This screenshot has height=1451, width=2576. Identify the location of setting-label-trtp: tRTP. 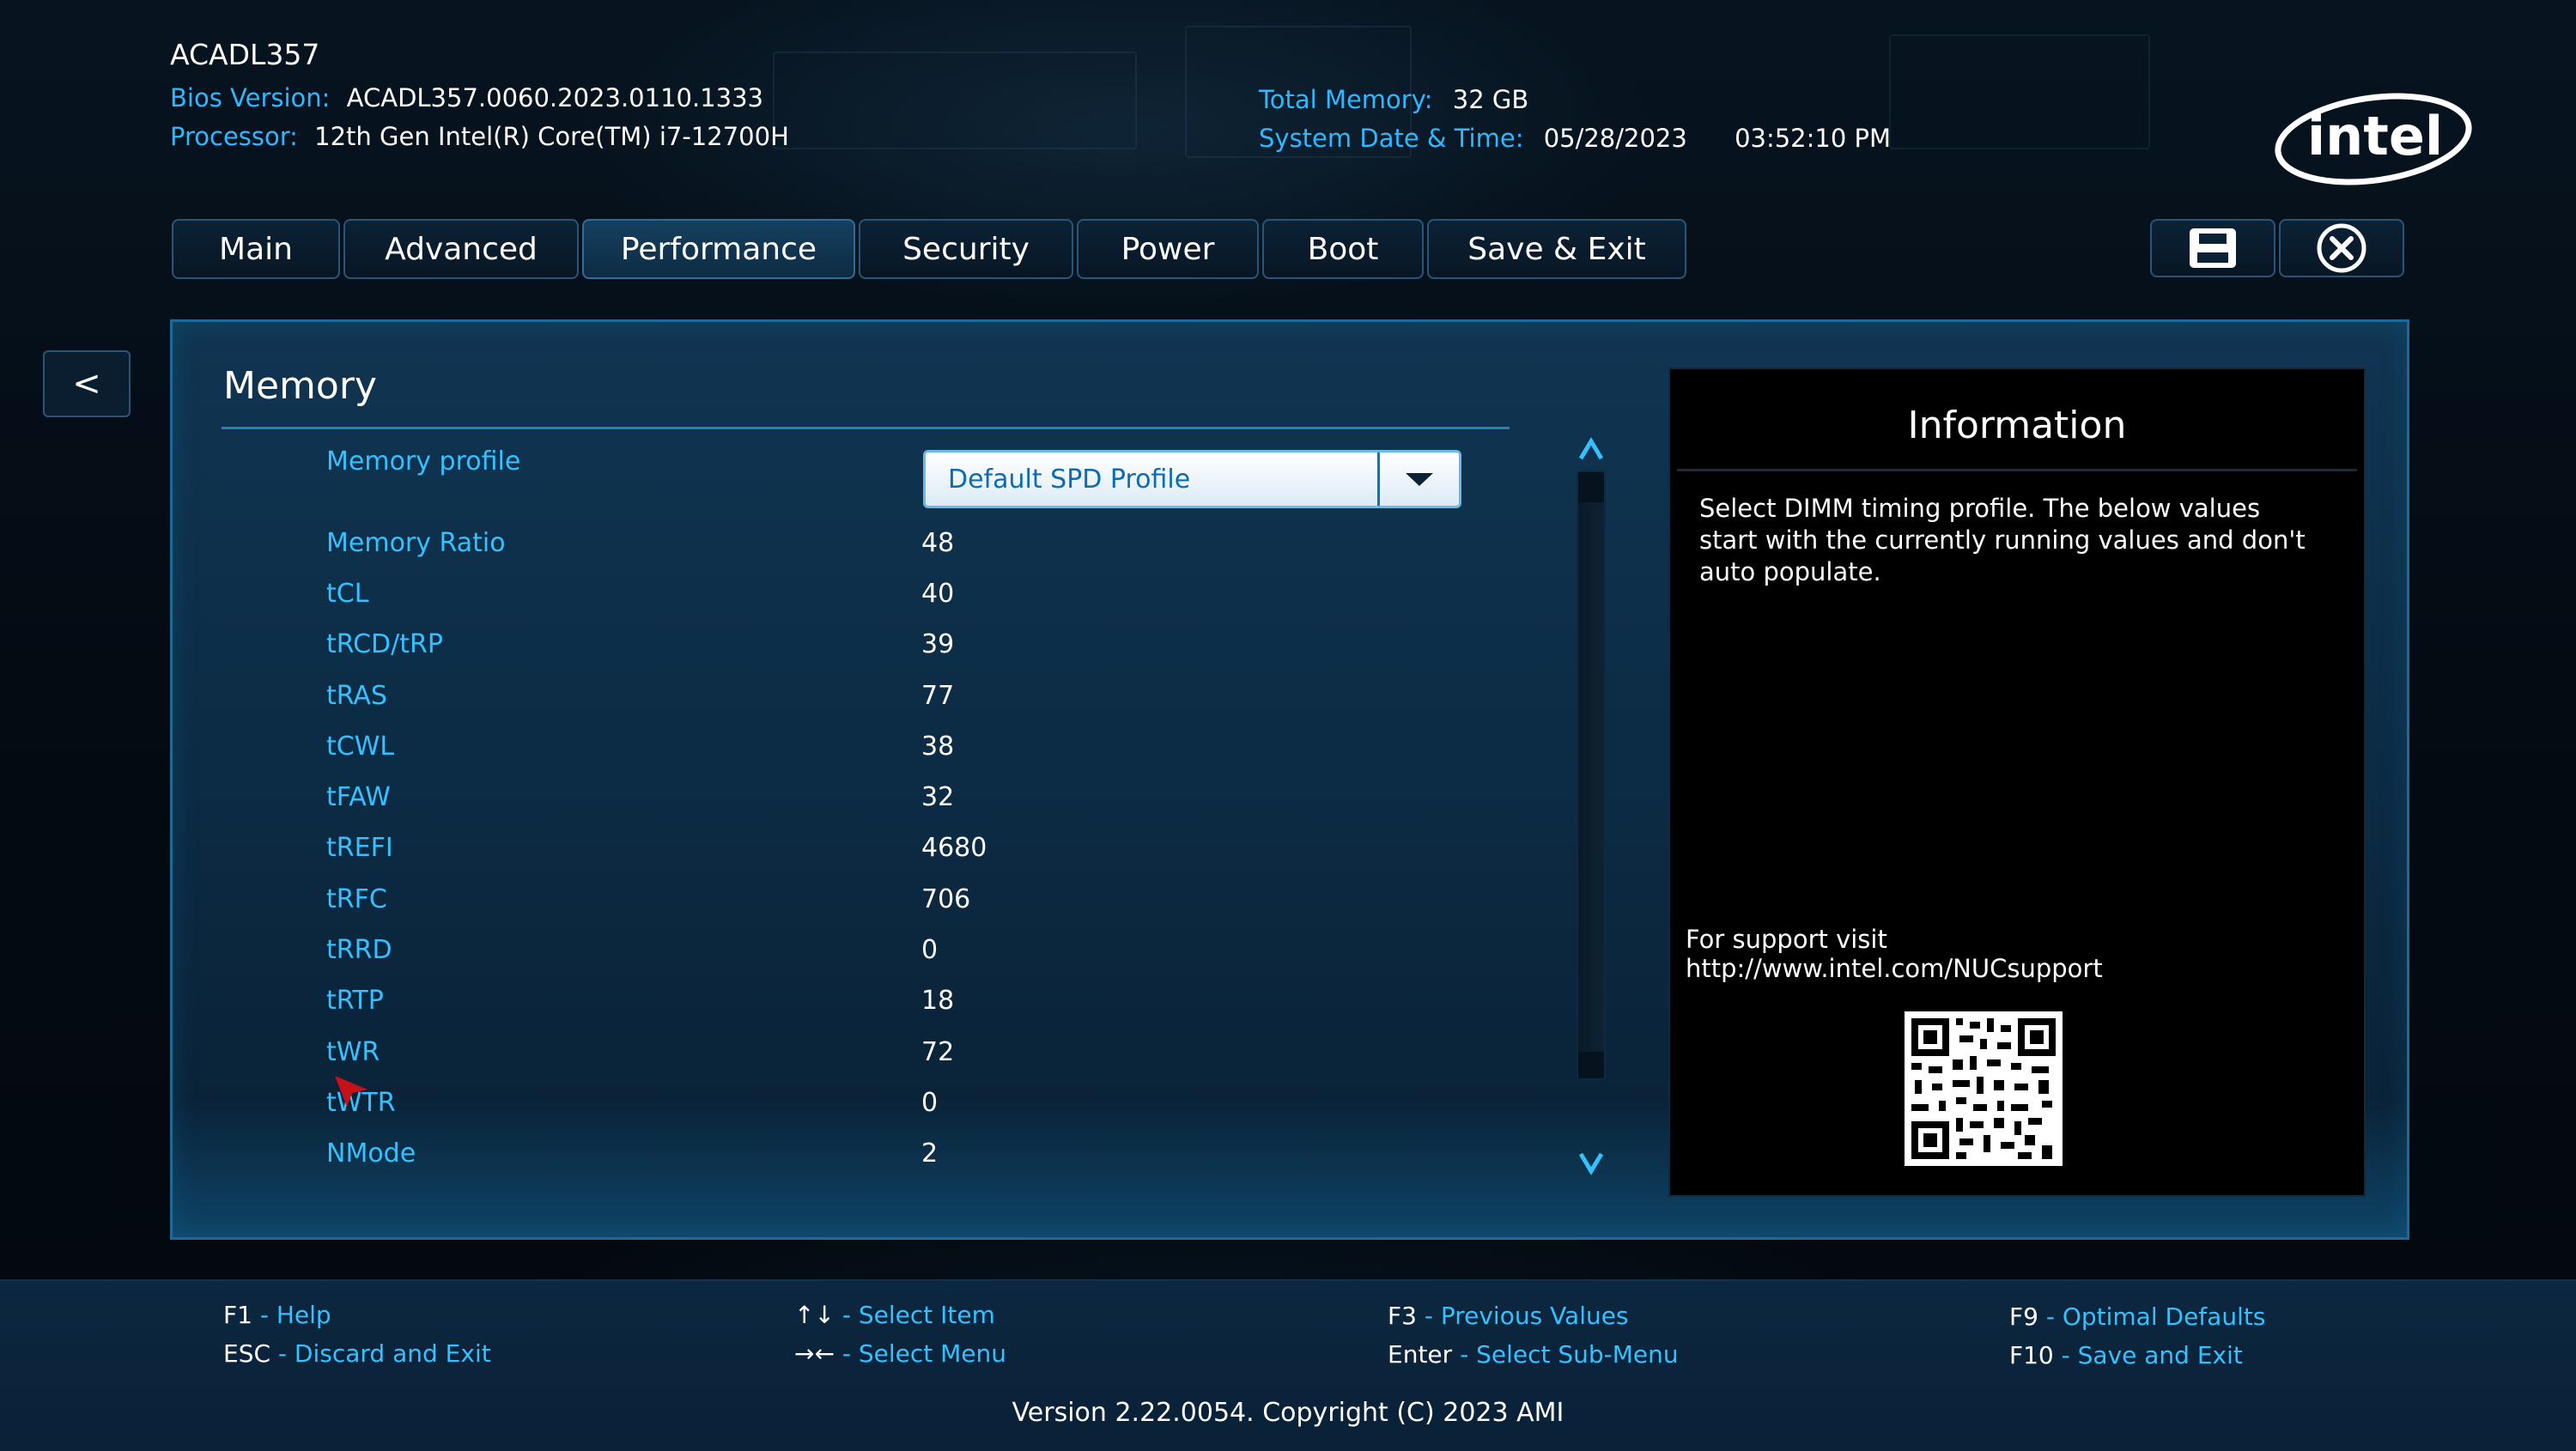
(355, 1001).